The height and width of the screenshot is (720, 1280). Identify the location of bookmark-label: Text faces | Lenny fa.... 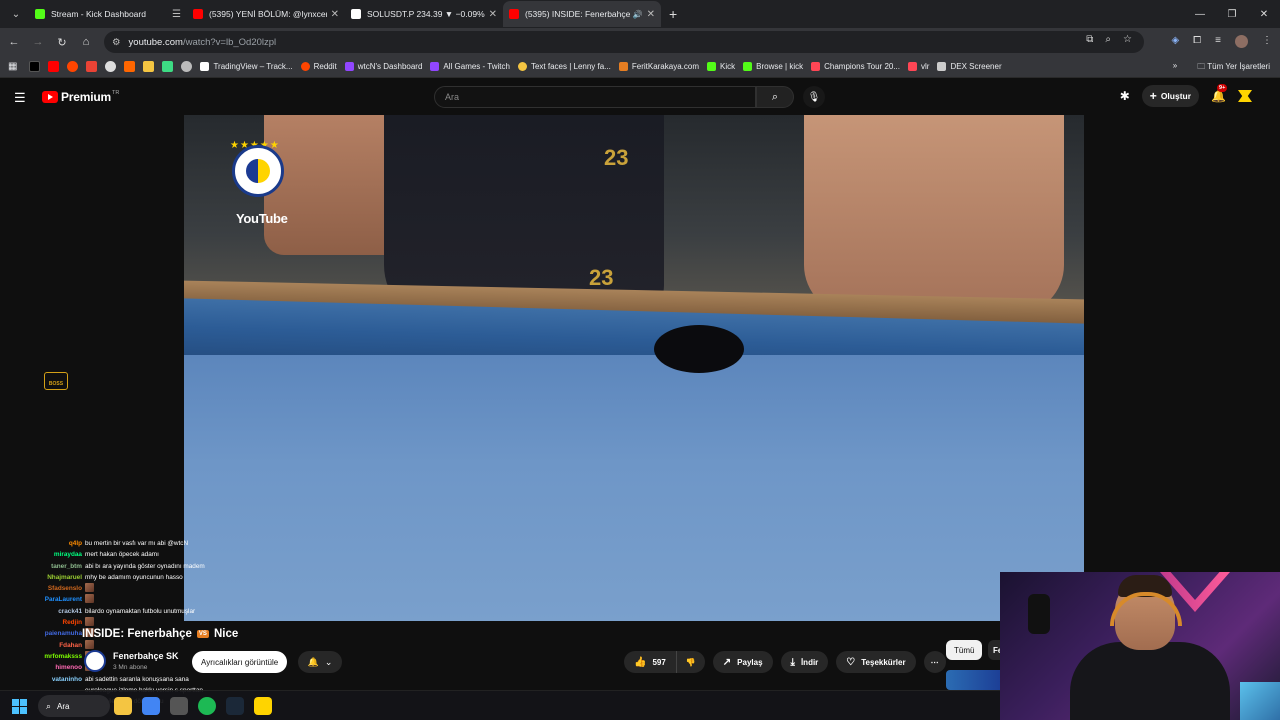
(570, 66).